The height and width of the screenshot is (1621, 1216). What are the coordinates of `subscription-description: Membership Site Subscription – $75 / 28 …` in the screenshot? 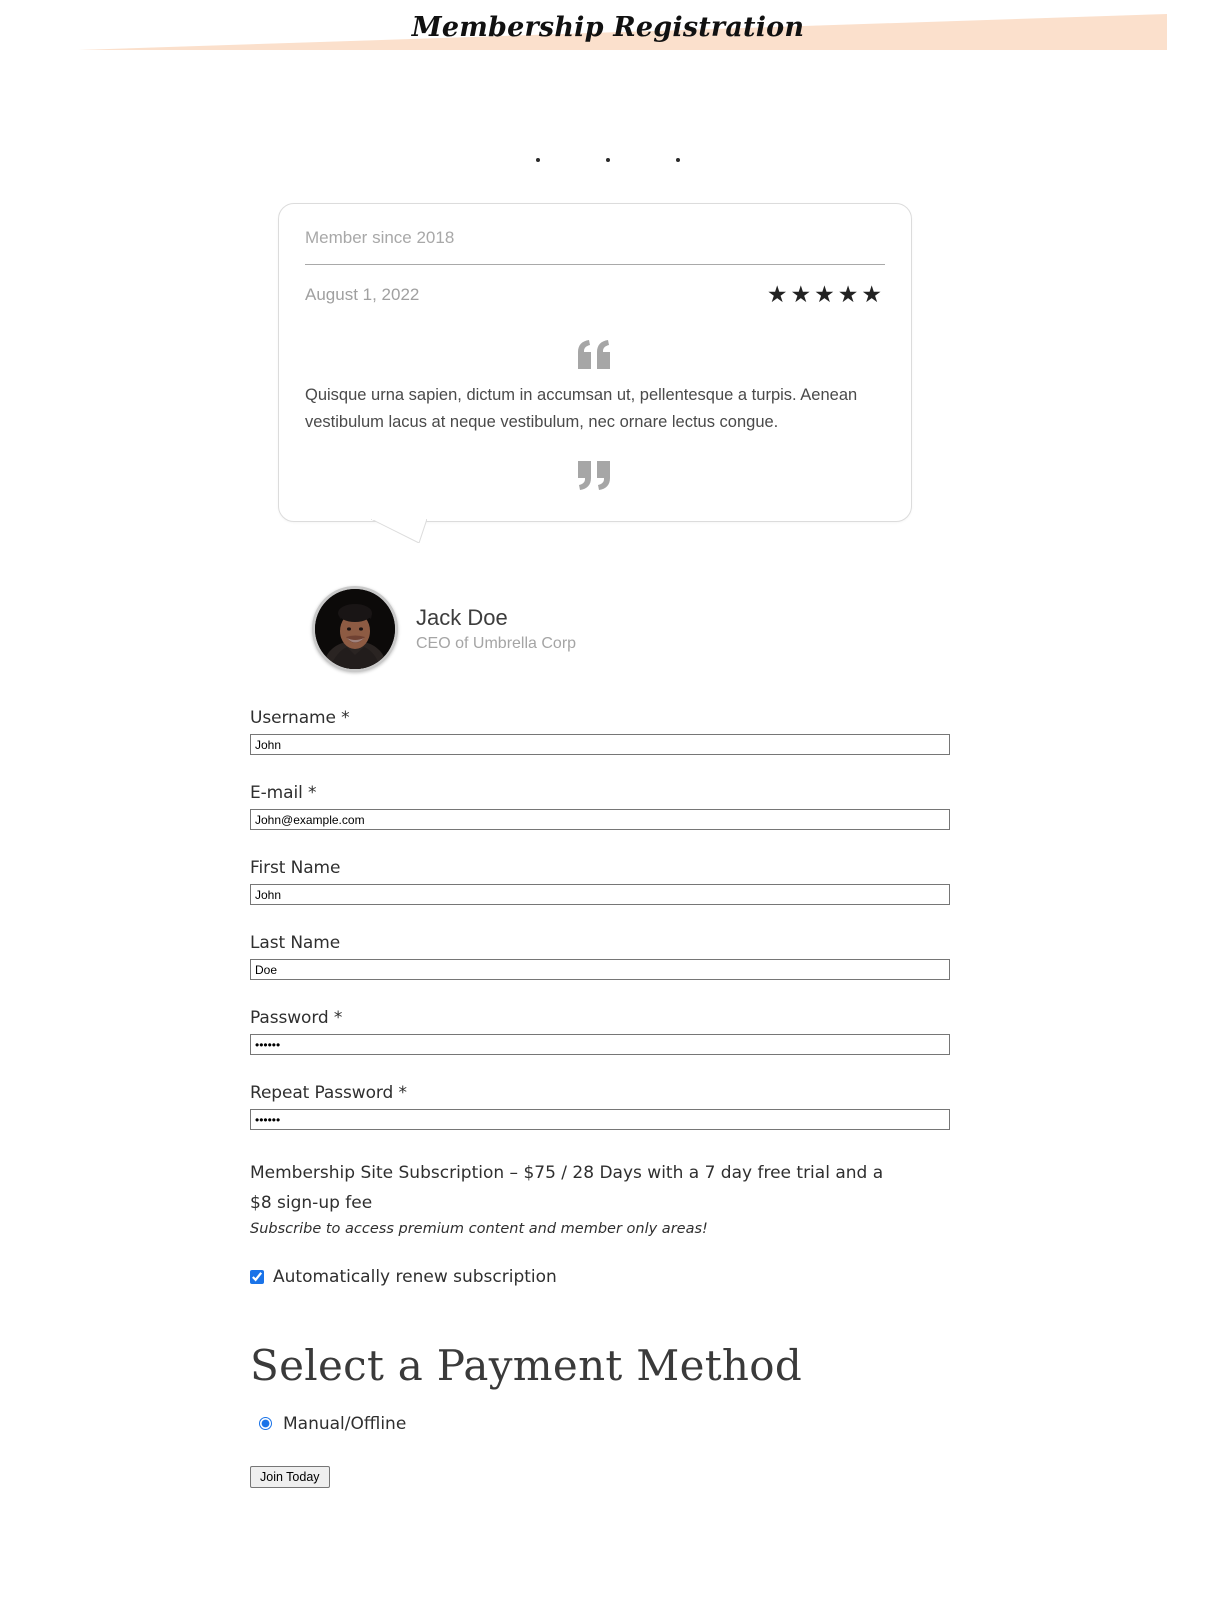 It's located at (567, 1188).